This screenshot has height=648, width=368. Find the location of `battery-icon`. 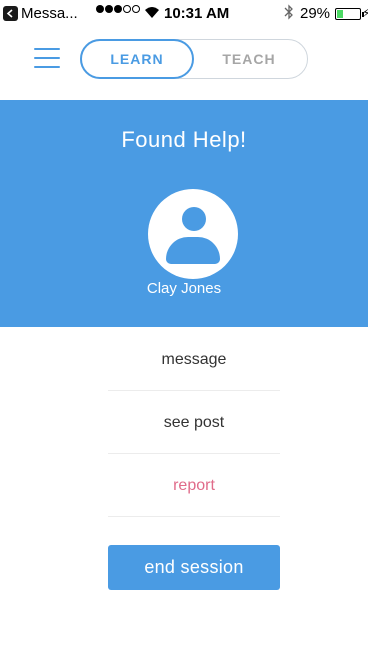

battery-icon is located at coordinates (349, 14).